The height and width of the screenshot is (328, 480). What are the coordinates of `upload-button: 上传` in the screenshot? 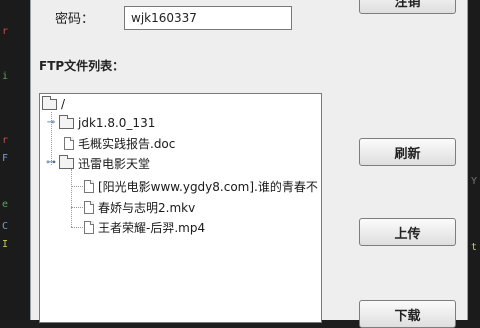 It's located at (407, 232).